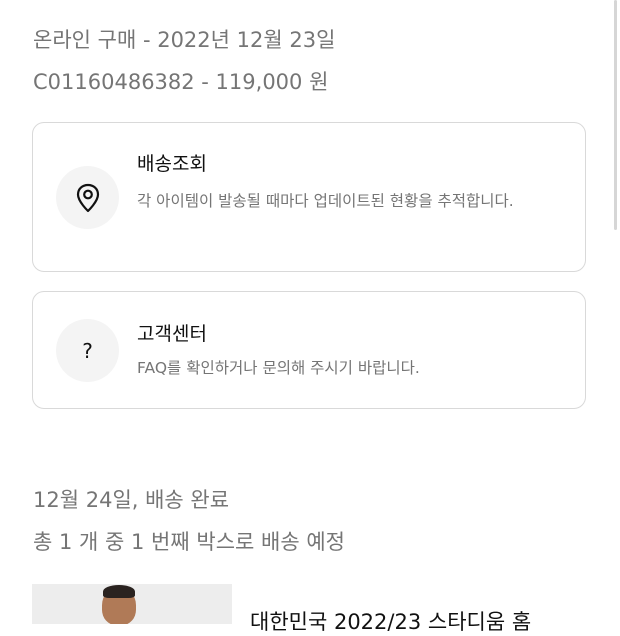  What do you see at coordinates (87, 197) in the screenshot?
I see `location-pin-icon` at bounding box center [87, 197].